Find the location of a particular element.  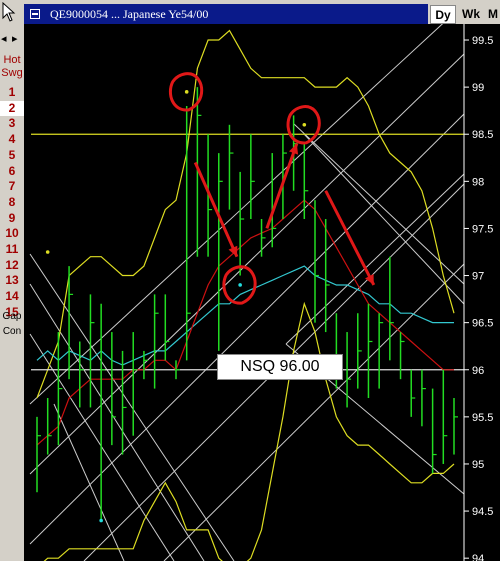

swing-item-6: 6 is located at coordinates (12, 171).